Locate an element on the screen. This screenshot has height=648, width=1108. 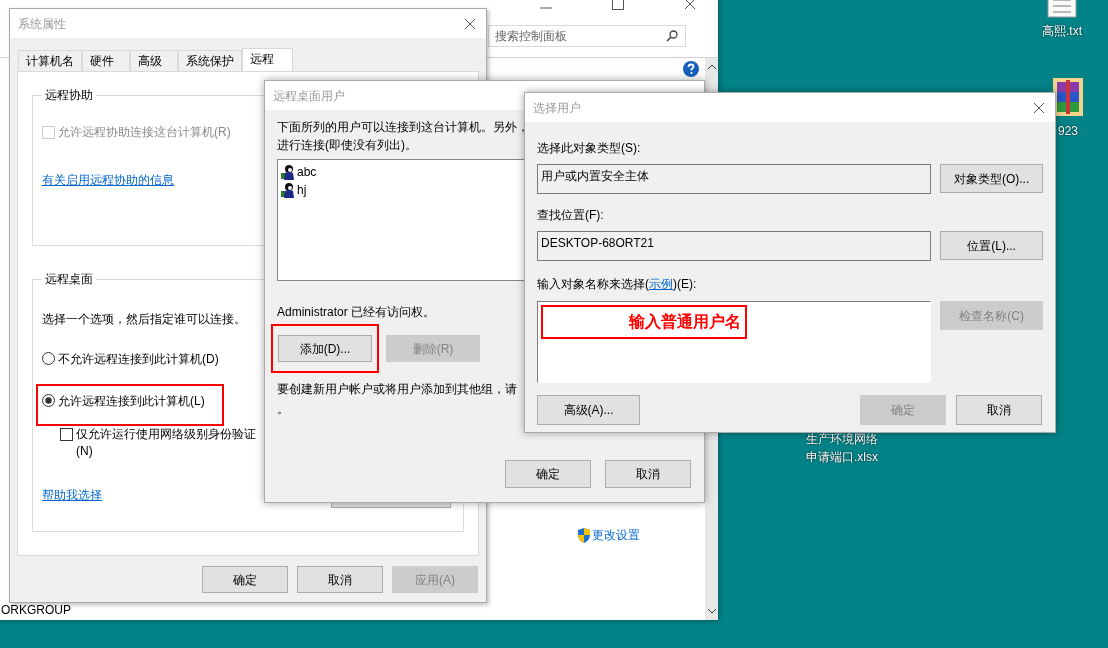
example-link: 示例 is located at coordinates (661, 284).